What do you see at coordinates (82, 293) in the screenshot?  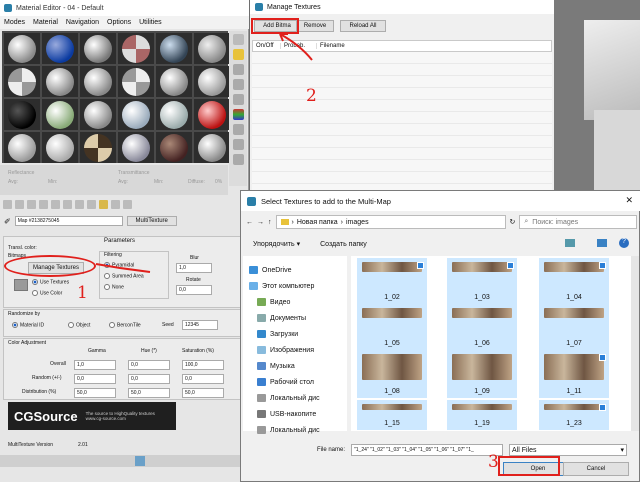 I see `annotation-number-1: 1` at bounding box center [82, 293].